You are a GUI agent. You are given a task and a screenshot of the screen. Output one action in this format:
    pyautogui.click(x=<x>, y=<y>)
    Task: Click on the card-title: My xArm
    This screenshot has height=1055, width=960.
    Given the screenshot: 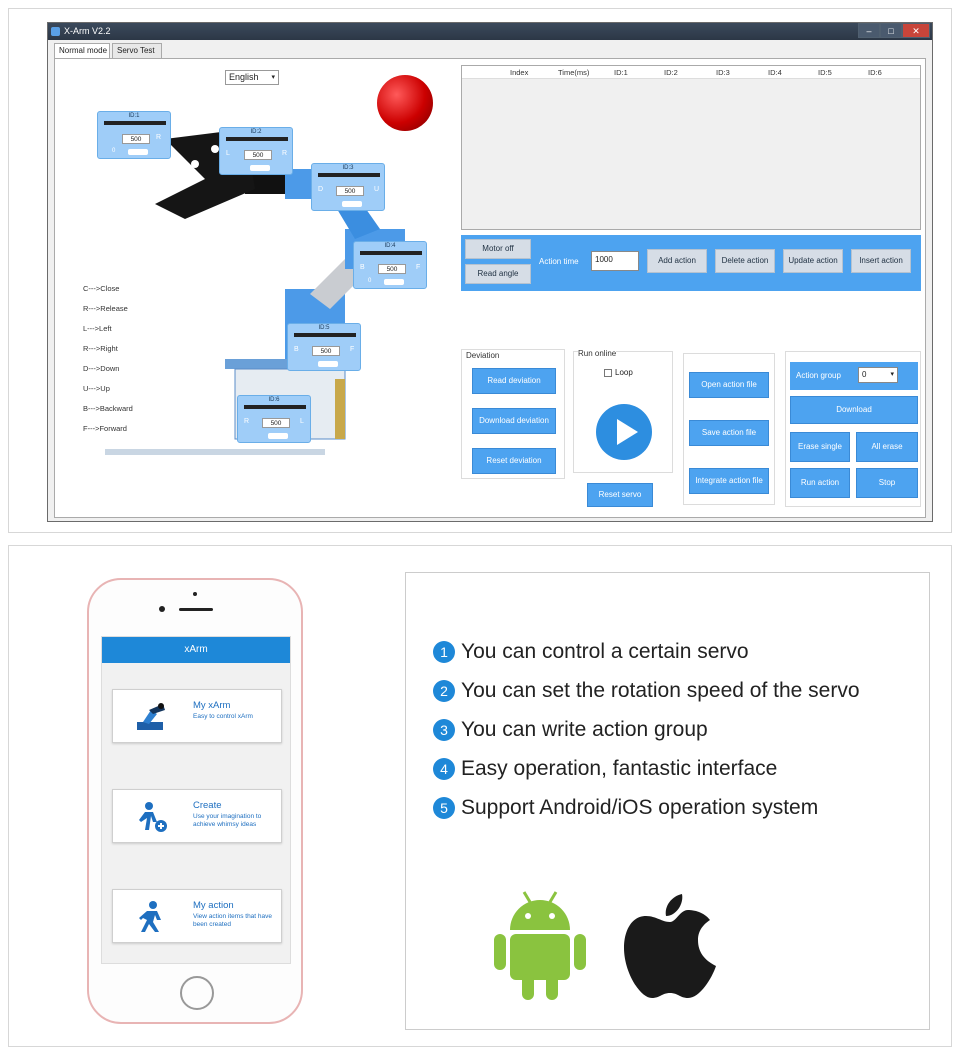 What is the action you would take?
    pyautogui.click(x=212, y=705)
    